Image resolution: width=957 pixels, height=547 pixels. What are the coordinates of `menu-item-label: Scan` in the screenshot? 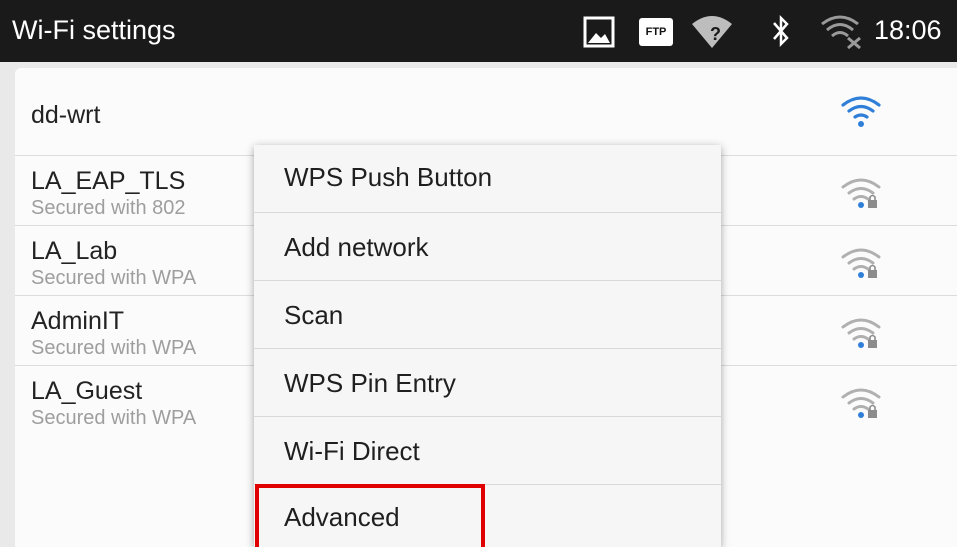 It's located at (314, 315).